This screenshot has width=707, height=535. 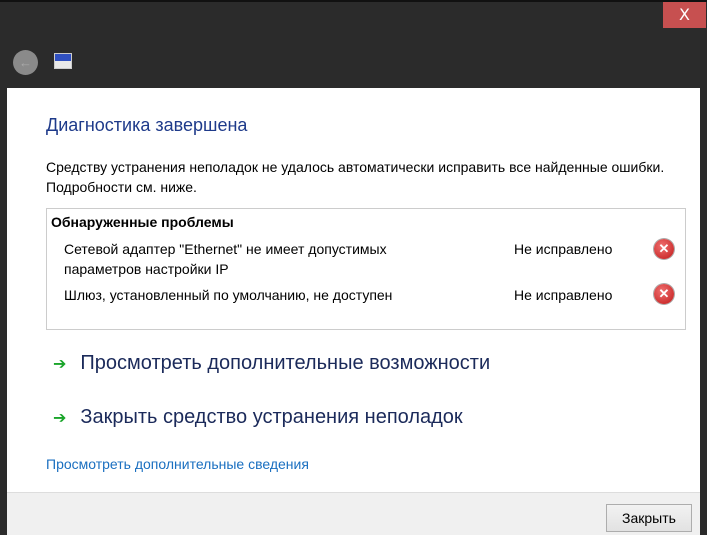 What do you see at coordinates (353, 513) in the screenshot?
I see `footer-bar: Закрыть` at bounding box center [353, 513].